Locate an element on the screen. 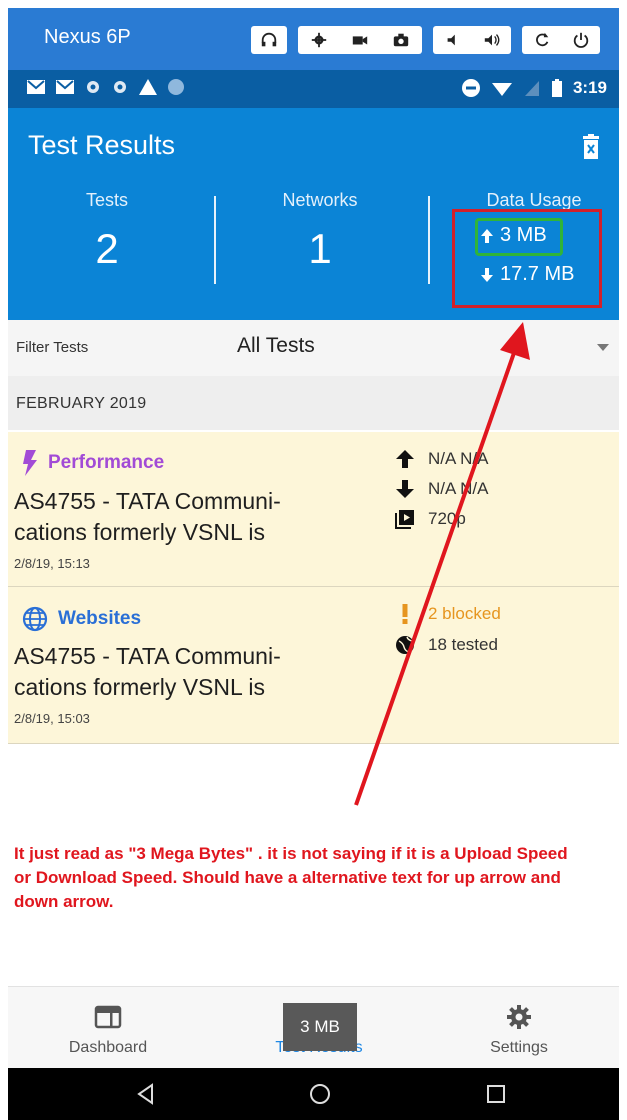 The height and width of the screenshot is (1120, 627). nav-dashboard-label: Dashboard is located at coordinates (108, 1047).